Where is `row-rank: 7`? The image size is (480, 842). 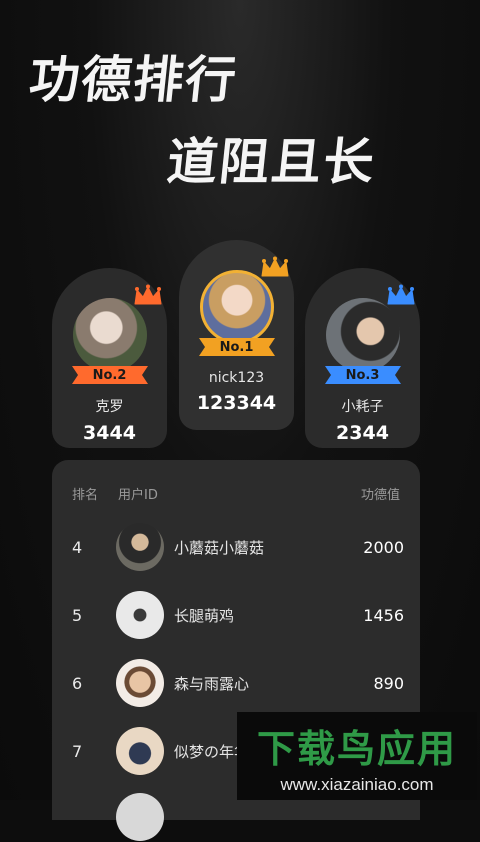
row-rank: 7 is located at coordinates (77, 751).